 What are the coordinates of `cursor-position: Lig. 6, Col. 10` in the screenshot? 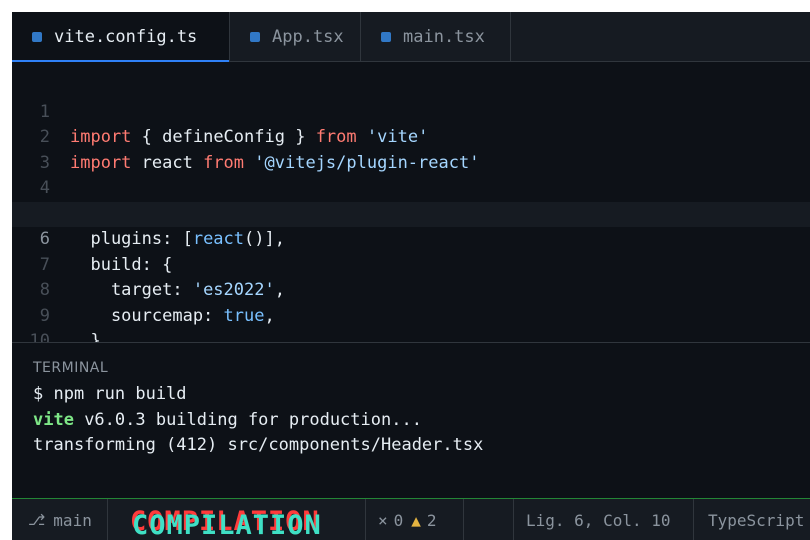 It's located at (604, 519).